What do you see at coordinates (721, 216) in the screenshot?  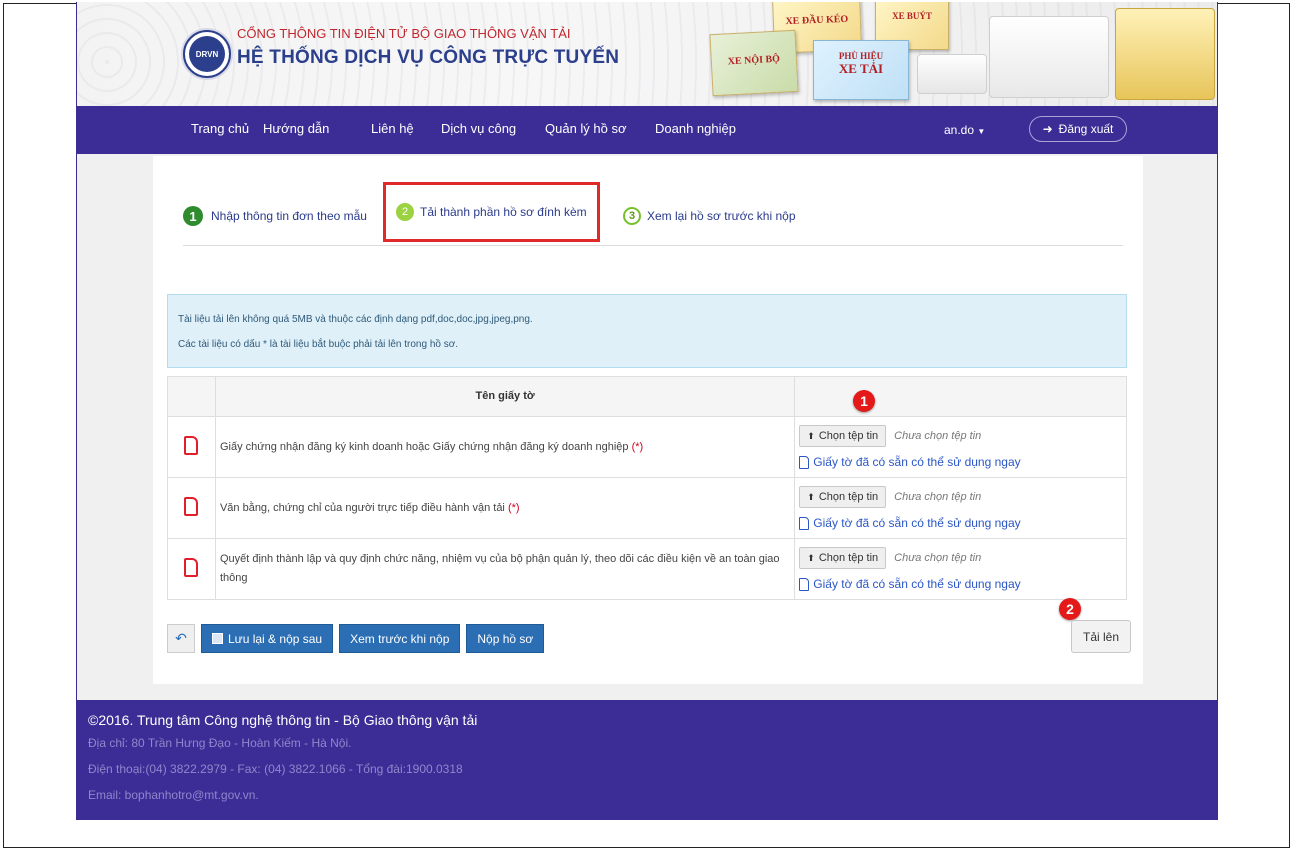 I see `step-label: Xem lại hồ sơ trước khi nộp` at bounding box center [721, 216].